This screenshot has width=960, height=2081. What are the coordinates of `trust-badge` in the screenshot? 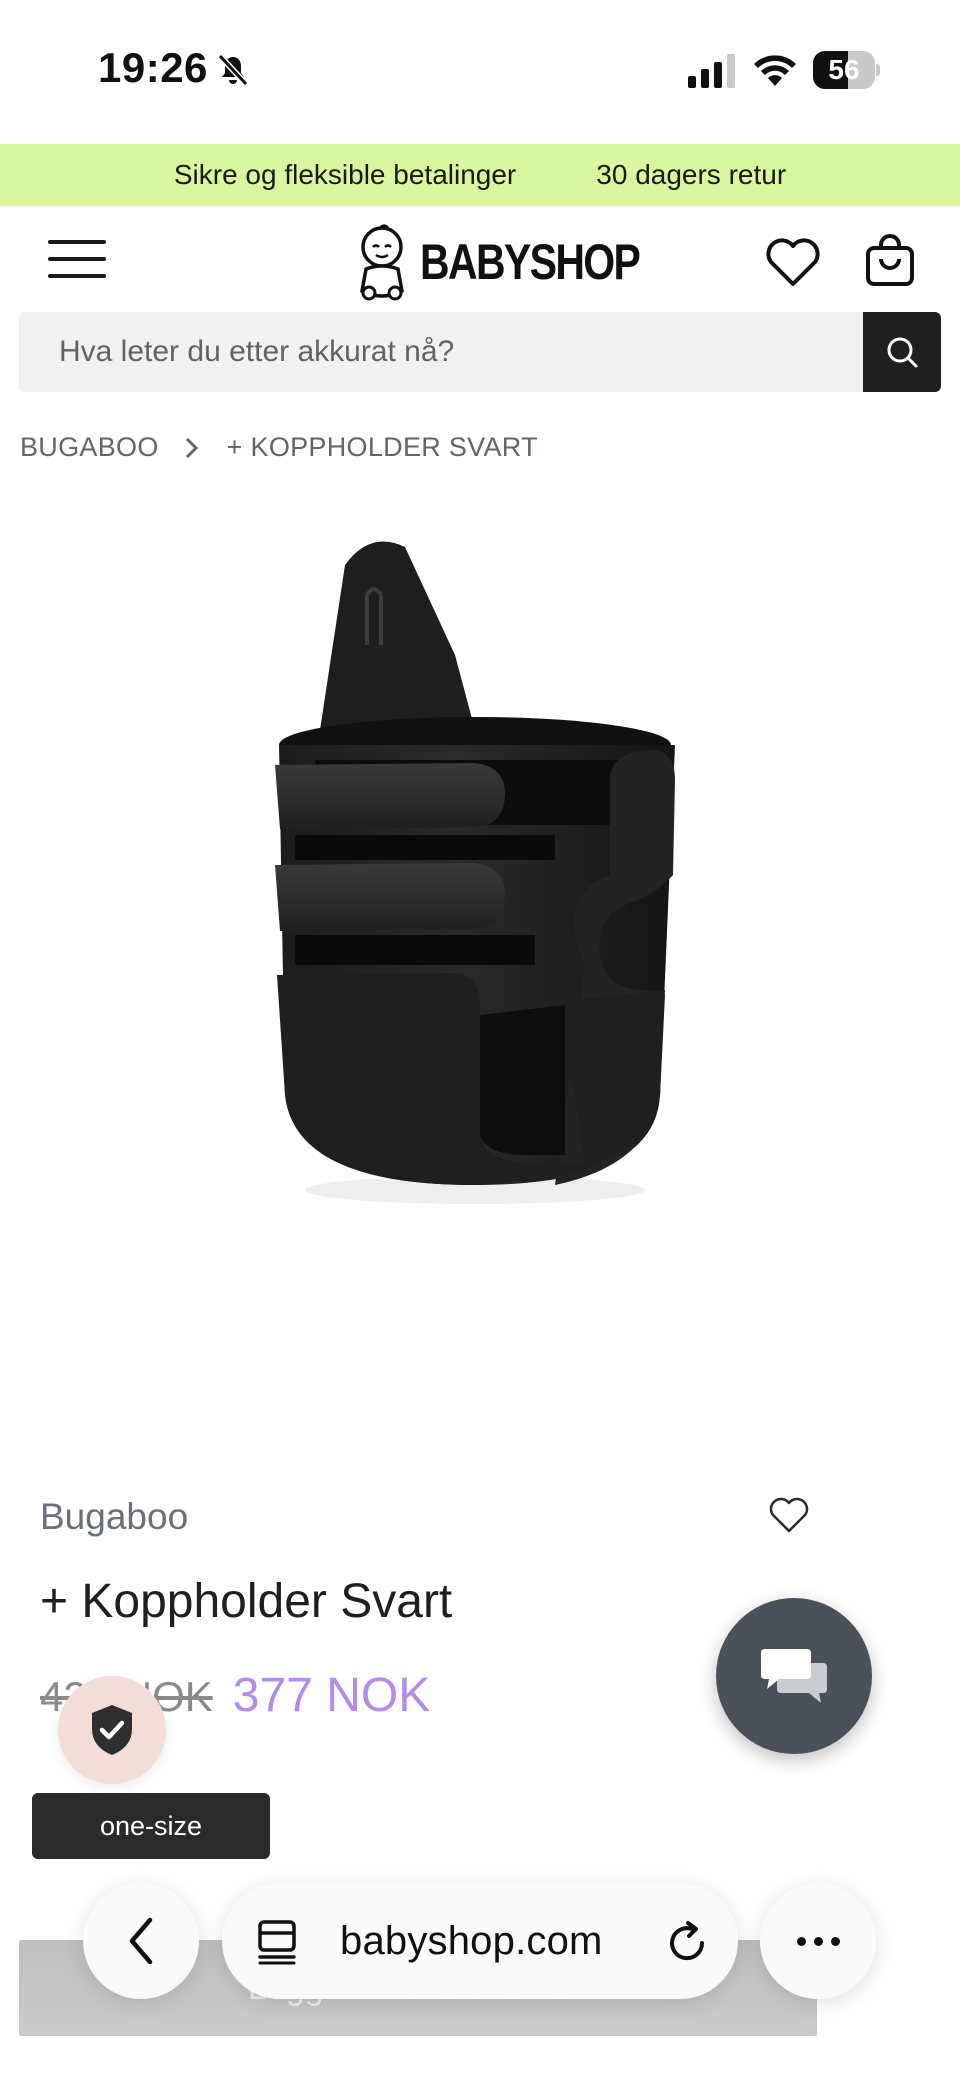 It's located at (112, 1730).